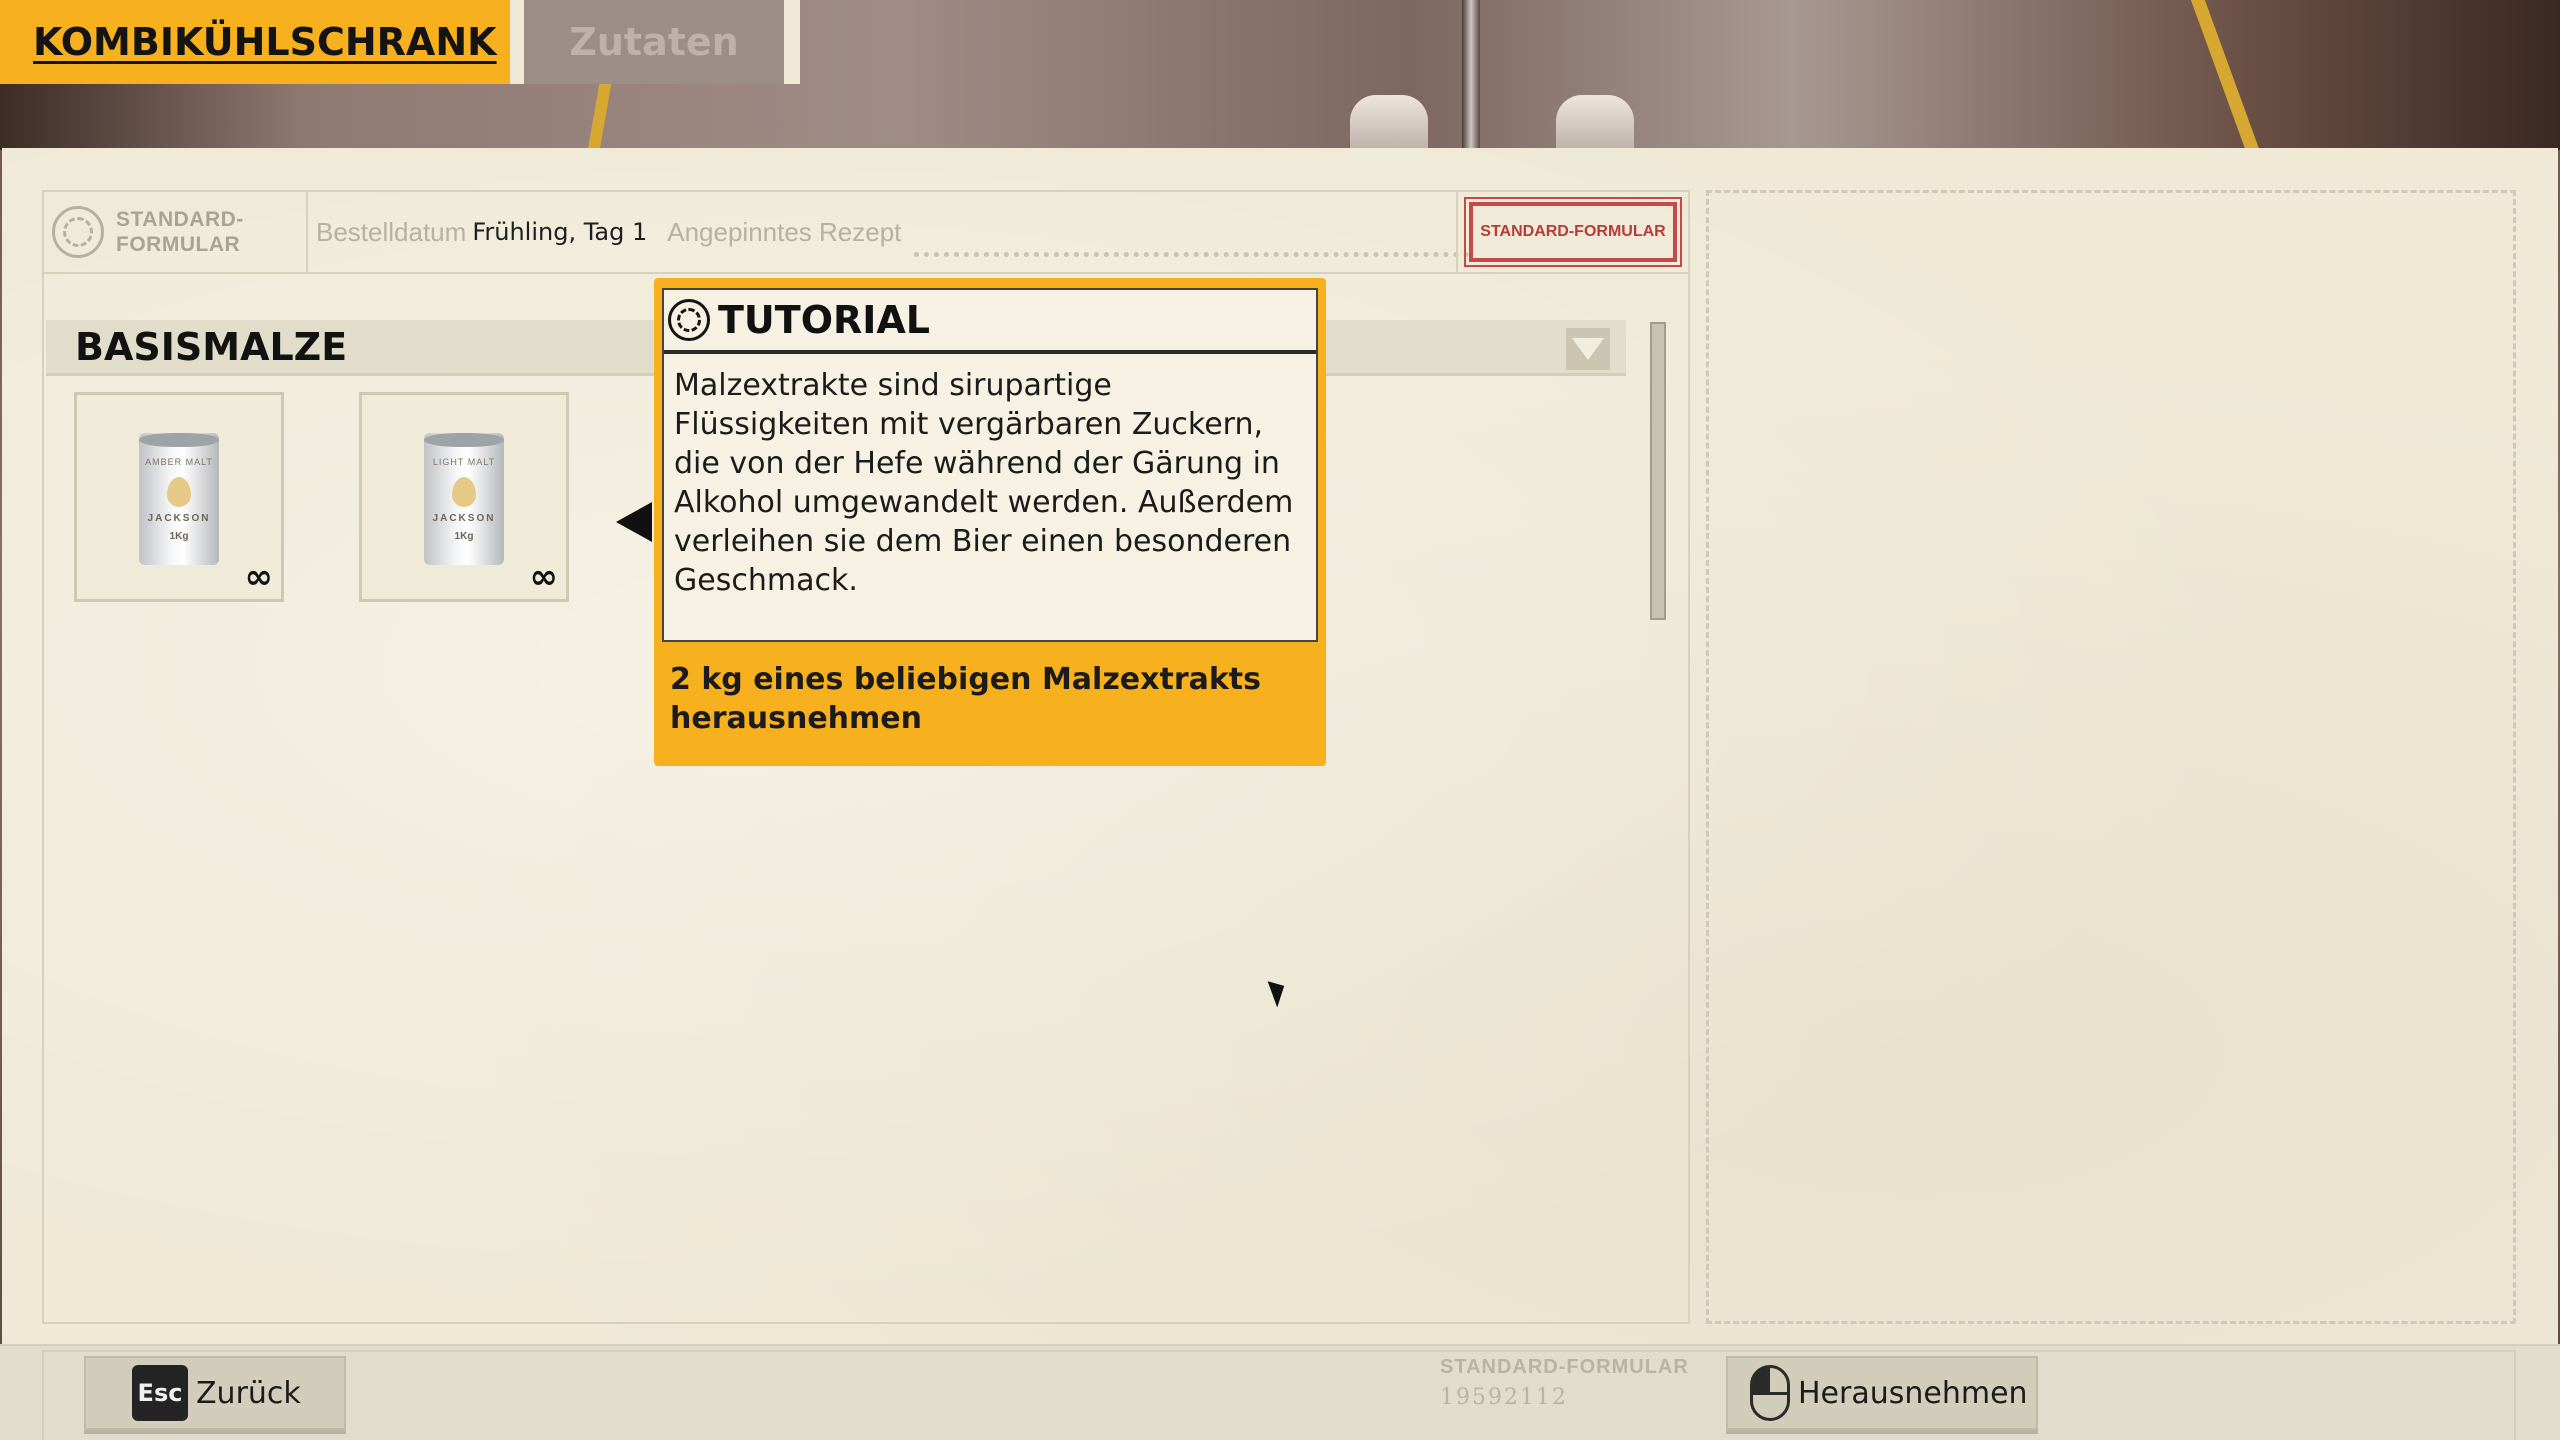 Image resolution: width=2560 pixels, height=1440 pixels. I want to click on order-date-label: Bestelldatum, so click(391, 231).